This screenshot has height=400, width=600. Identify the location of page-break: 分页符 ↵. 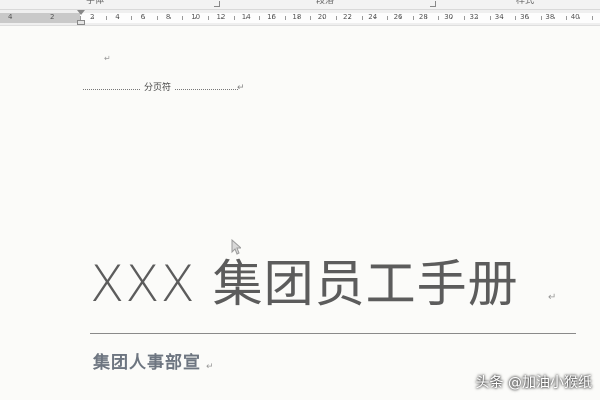
(164, 89).